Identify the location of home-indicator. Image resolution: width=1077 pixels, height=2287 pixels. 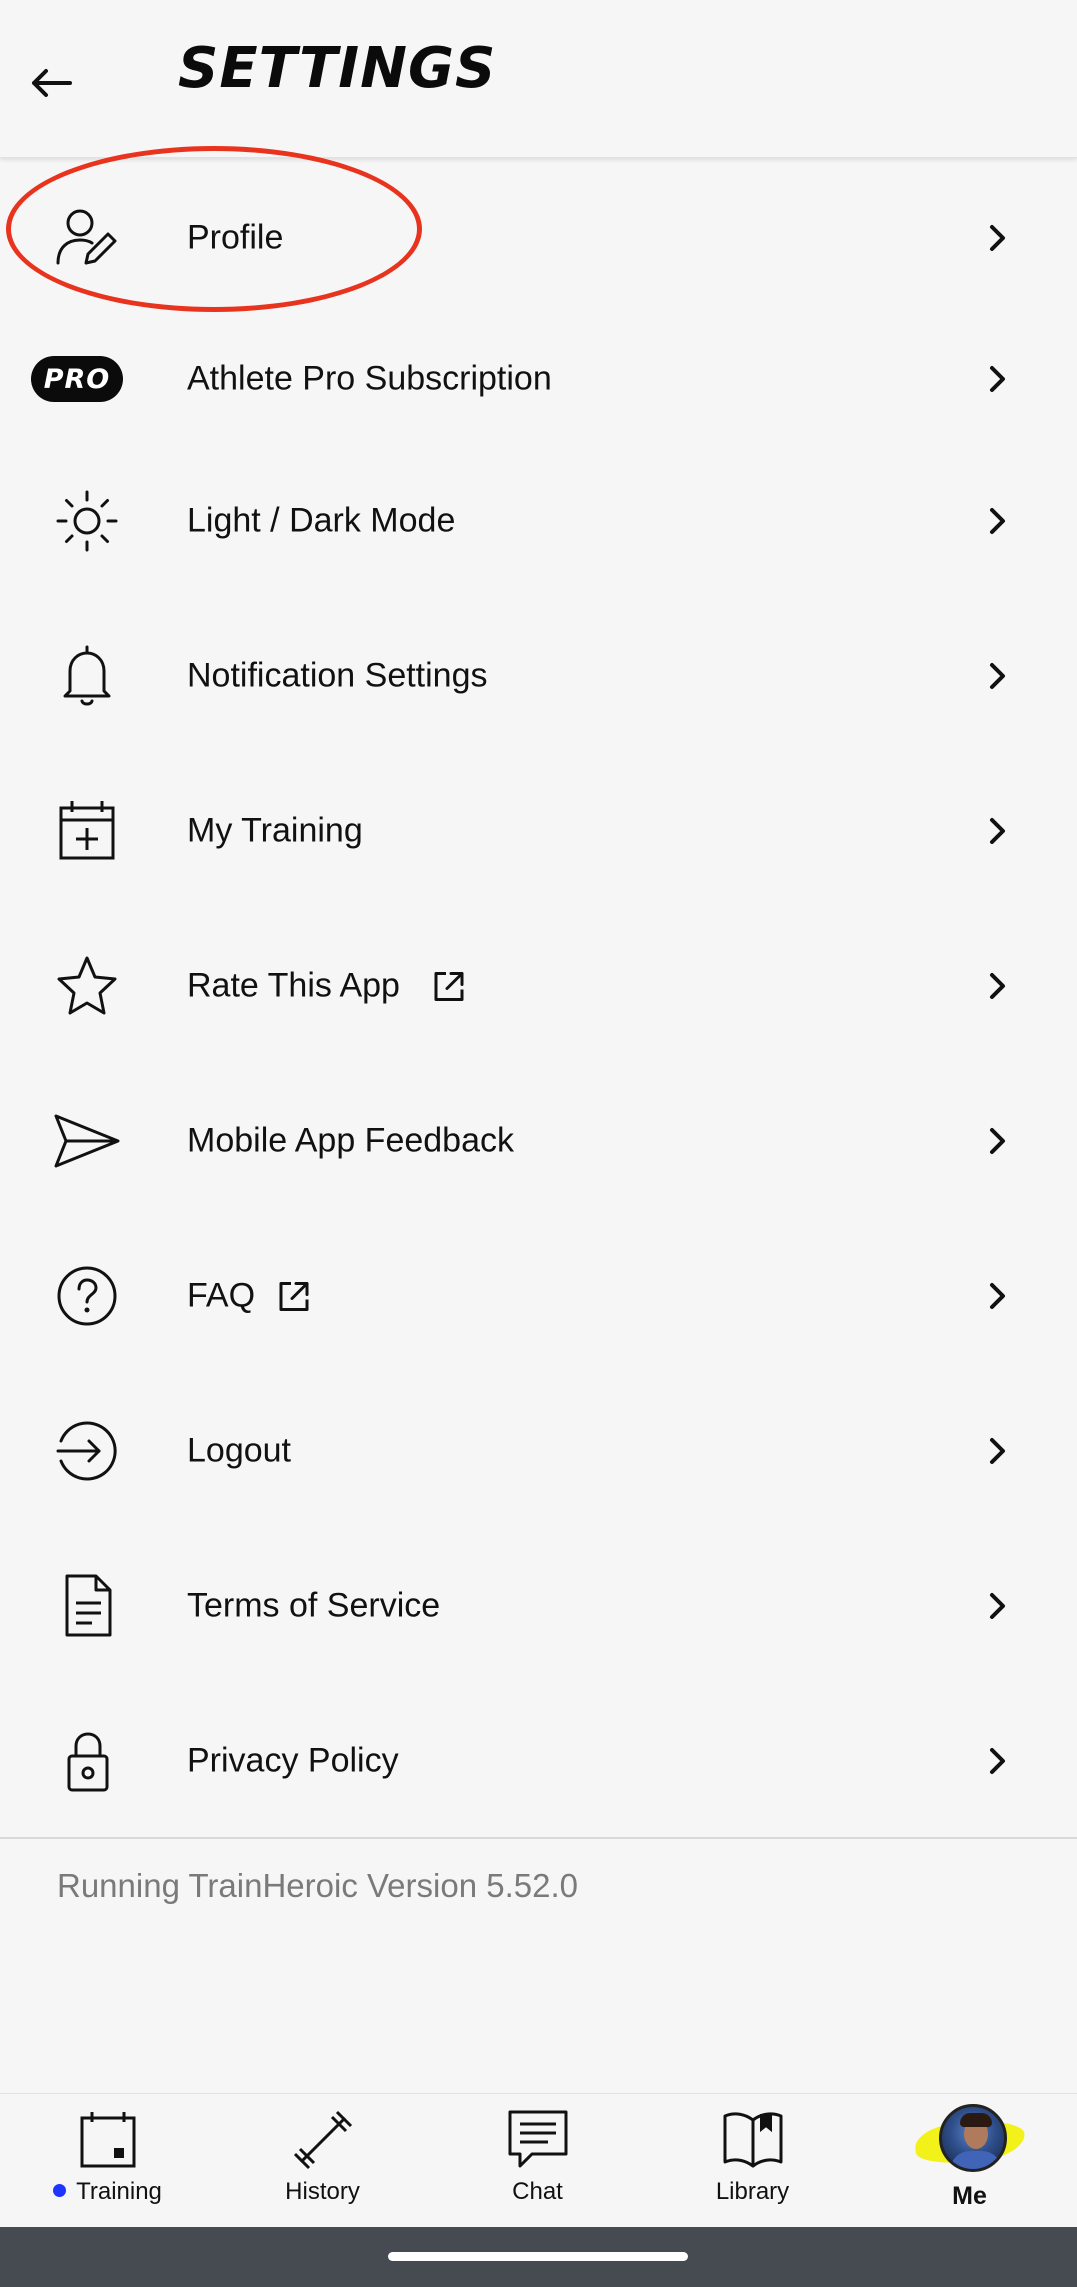
(538, 2256).